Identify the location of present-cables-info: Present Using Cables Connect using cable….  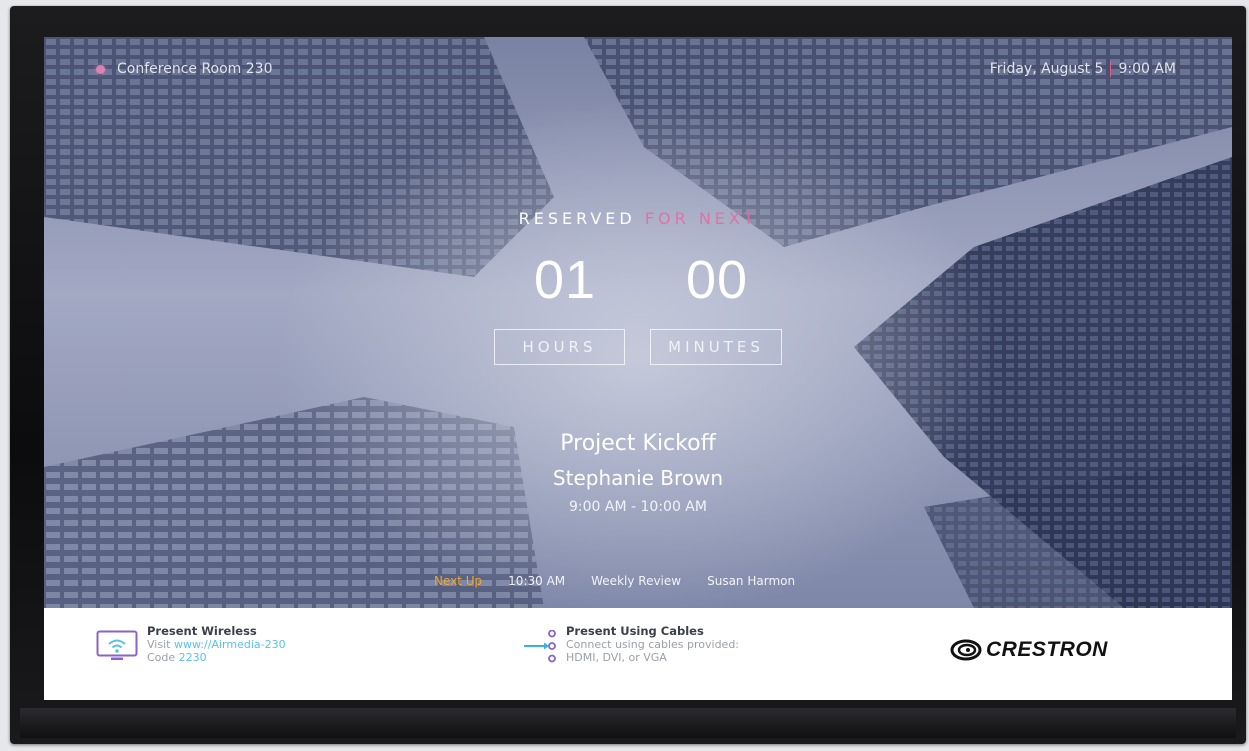
(653, 644).